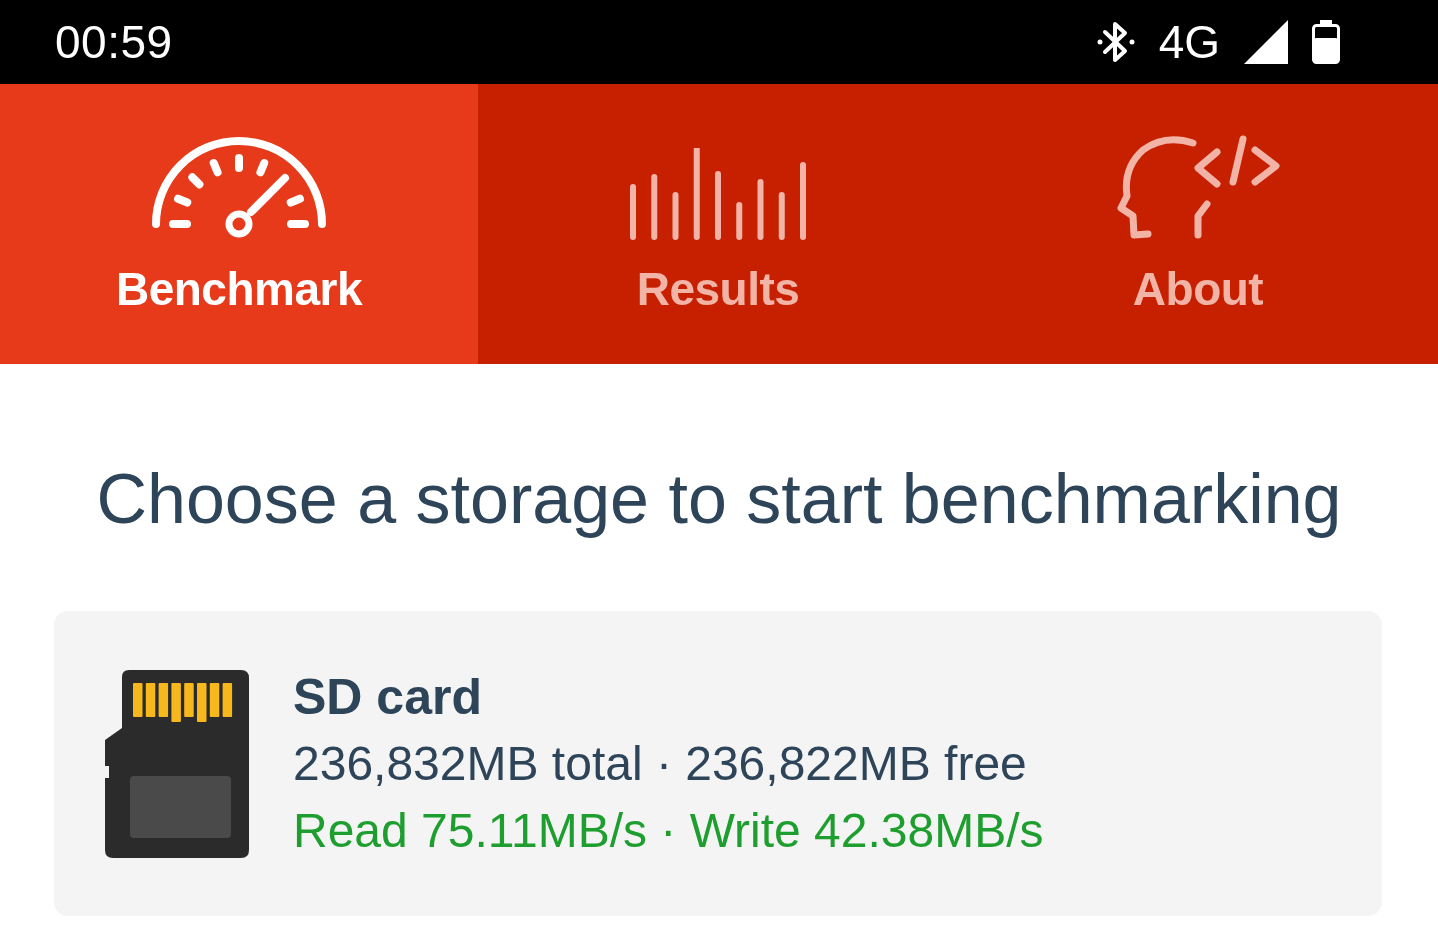 This screenshot has height=932, width=1438. Describe the element at coordinates (114, 42) in the screenshot. I see `clock-time: 00:59` at that location.